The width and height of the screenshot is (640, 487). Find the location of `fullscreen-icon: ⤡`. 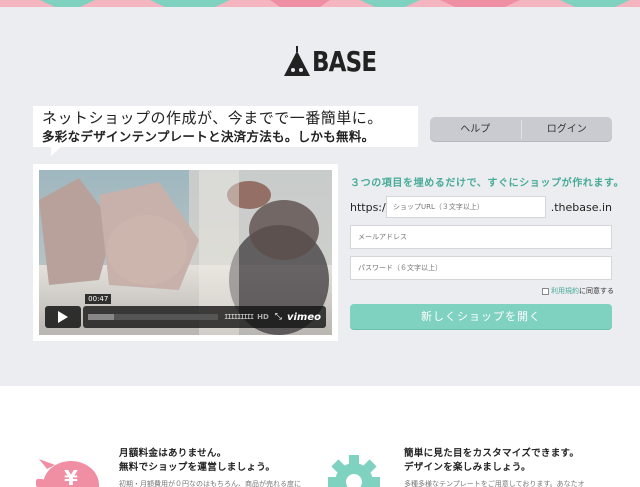

fullscreen-icon: ⤡ is located at coordinates (278, 317).